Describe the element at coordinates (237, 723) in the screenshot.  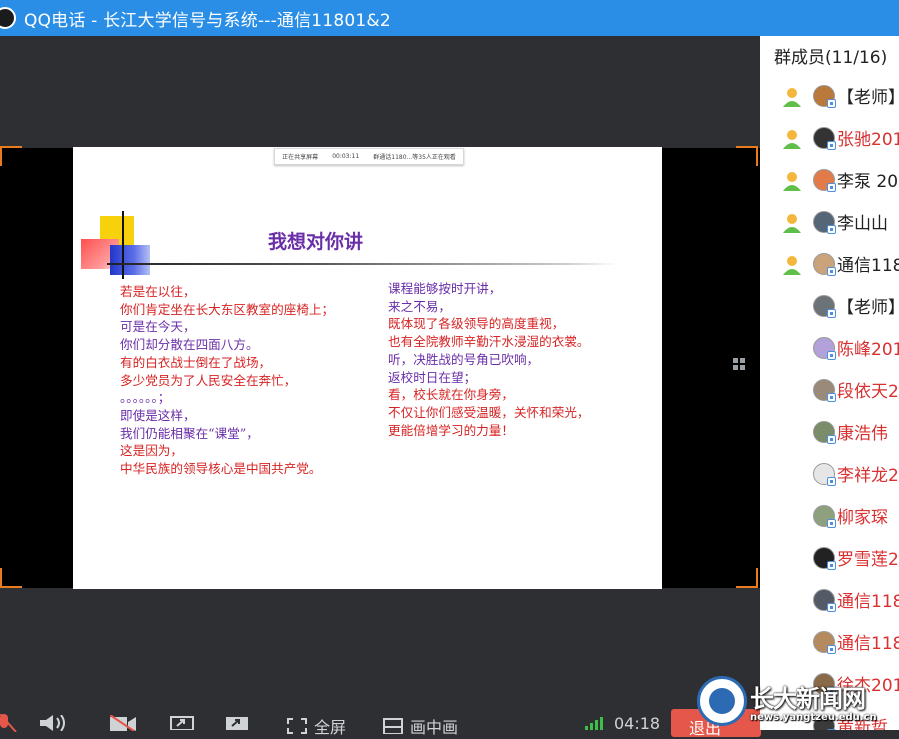
I see `share-icon` at that location.